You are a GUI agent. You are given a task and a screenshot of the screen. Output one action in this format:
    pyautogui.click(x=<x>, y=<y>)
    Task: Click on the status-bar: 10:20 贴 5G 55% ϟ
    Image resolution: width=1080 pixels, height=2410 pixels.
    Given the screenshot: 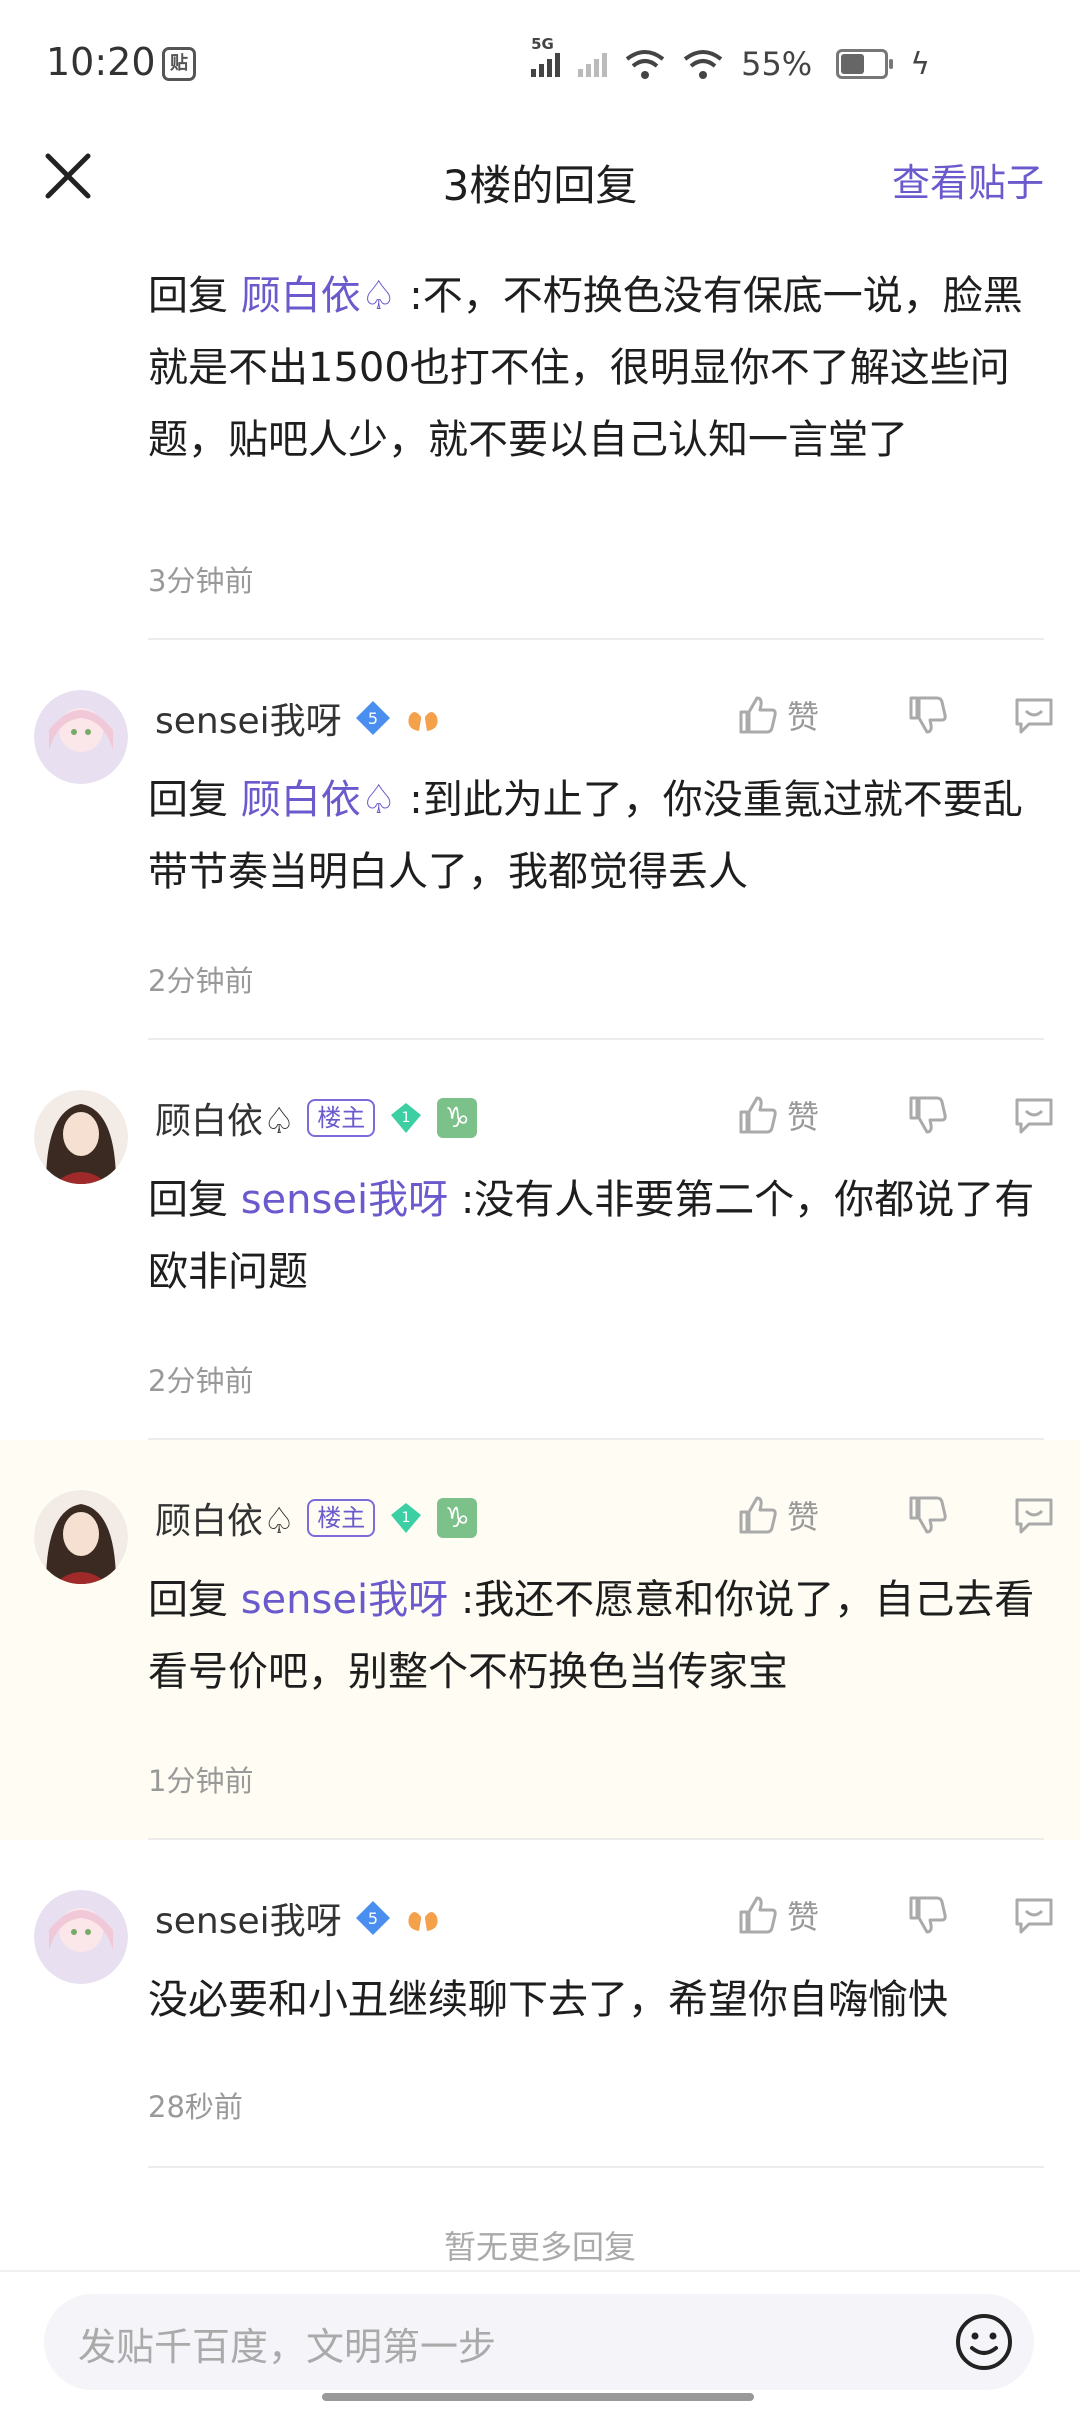 What is the action you would take?
    pyautogui.click(x=540, y=65)
    